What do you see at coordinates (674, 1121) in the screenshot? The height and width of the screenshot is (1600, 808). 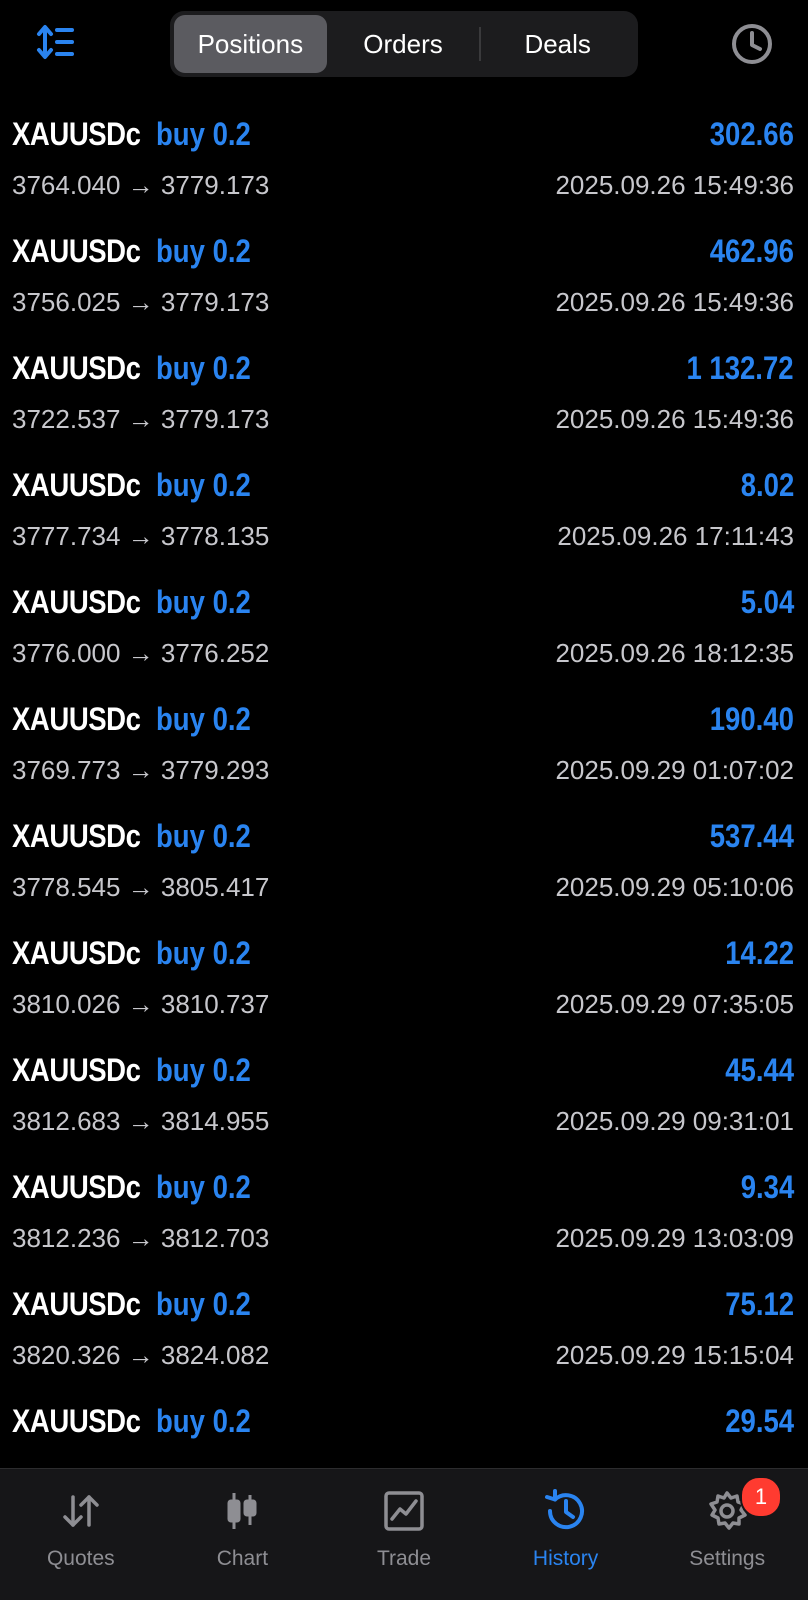 I see `timestamp: 2025.09.29 09:31:01` at bounding box center [674, 1121].